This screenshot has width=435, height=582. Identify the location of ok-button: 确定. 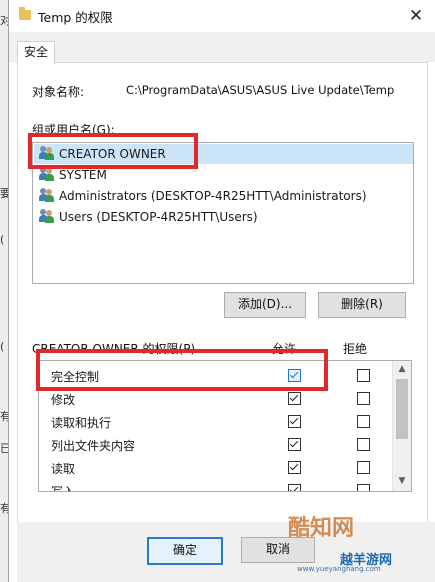
(185, 551).